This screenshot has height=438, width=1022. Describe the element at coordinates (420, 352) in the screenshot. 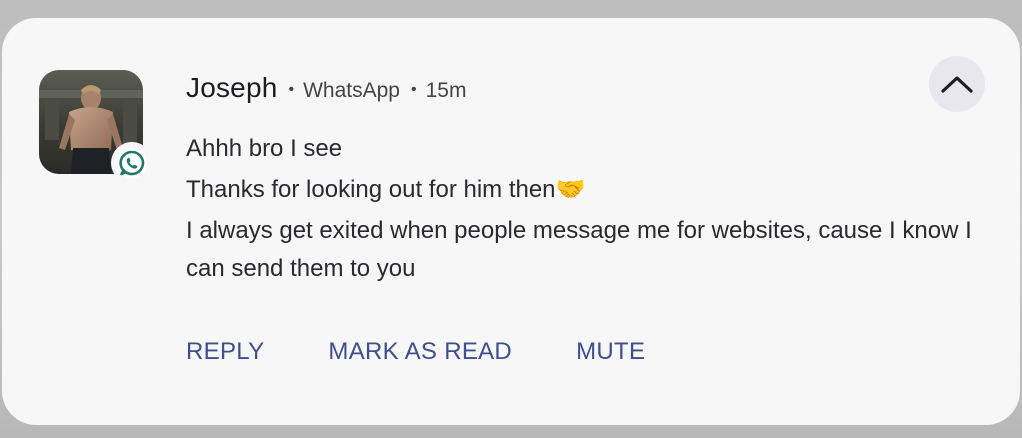

I see `mark-as-read-button: MARK AS READ` at that location.